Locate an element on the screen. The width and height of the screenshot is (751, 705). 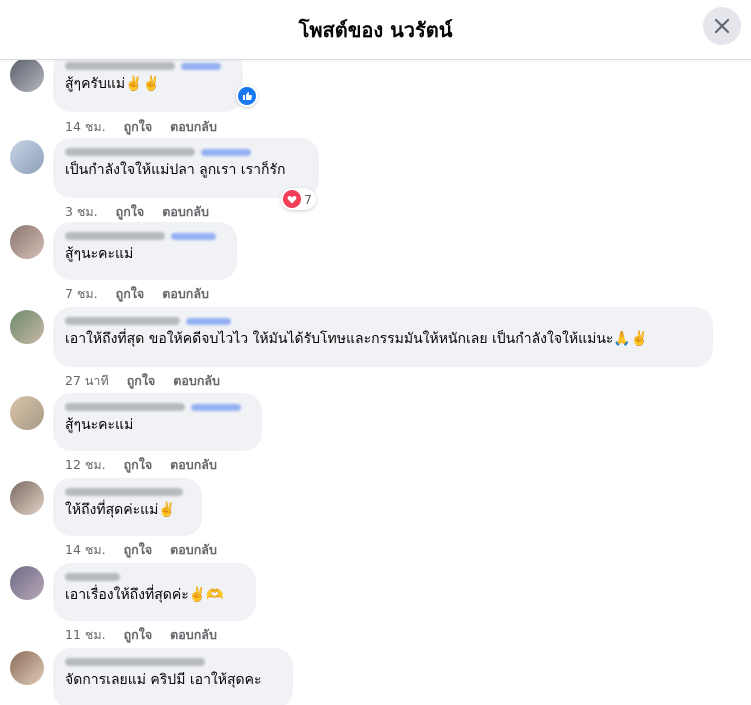
comment-bubble: เป็นกำลังใจให้แม่ปลา ลูกเรา เราก็รัก is located at coordinates (186, 168).